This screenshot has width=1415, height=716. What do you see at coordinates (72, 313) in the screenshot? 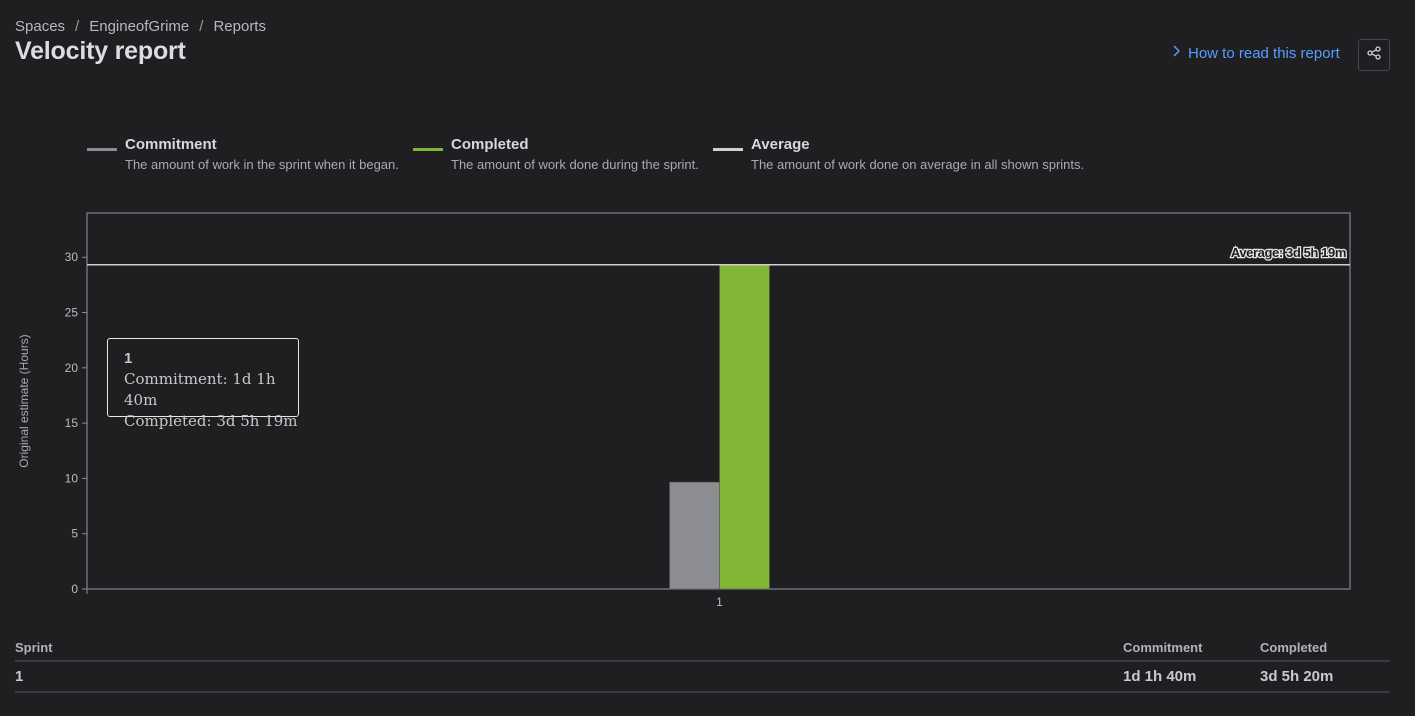
I see `y-tick-label: 25` at bounding box center [72, 313].